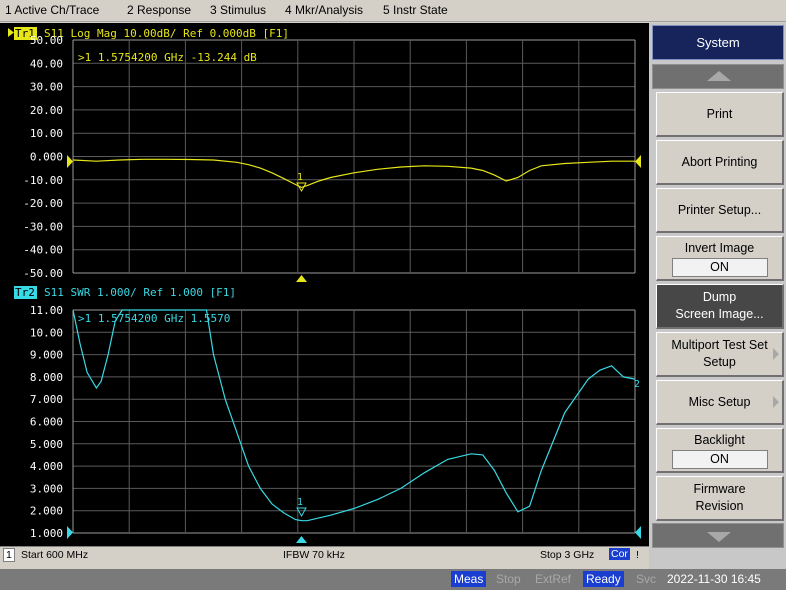 The width and height of the screenshot is (786, 590). What do you see at coordinates (46, 110) in the screenshot?
I see `y-tick-label: 20.00` at bounding box center [46, 110].